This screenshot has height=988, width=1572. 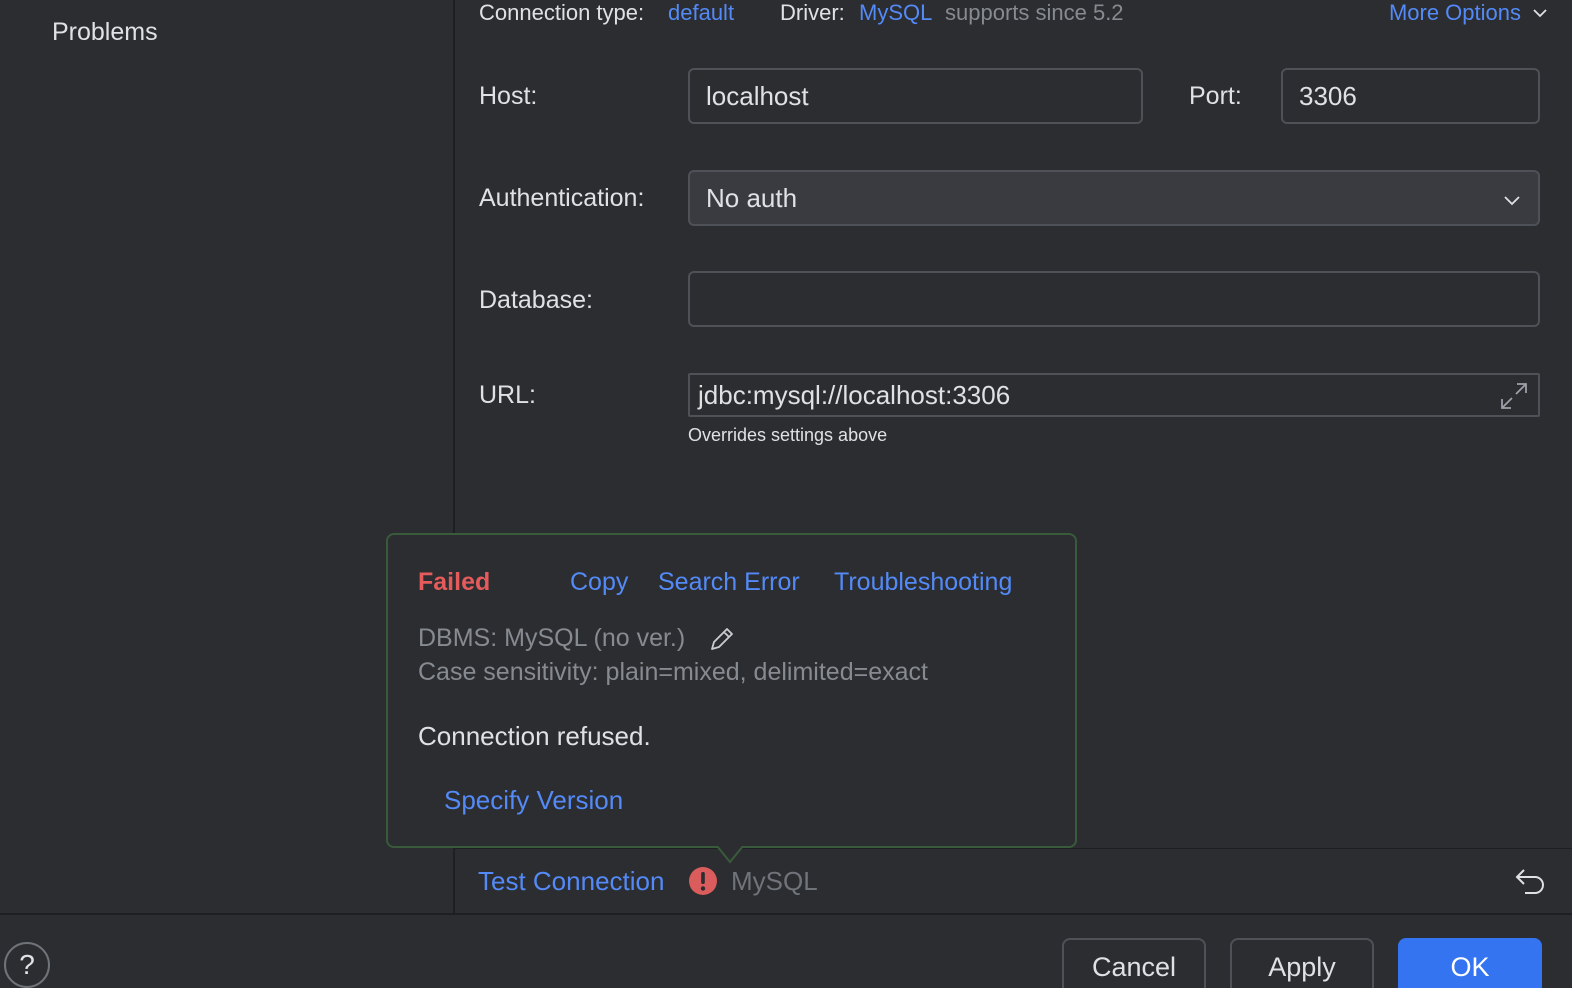 What do you see at coordinates (1514, 396) in the screenshot?
I see `expand-icon` at bounding box center [1514, 396].